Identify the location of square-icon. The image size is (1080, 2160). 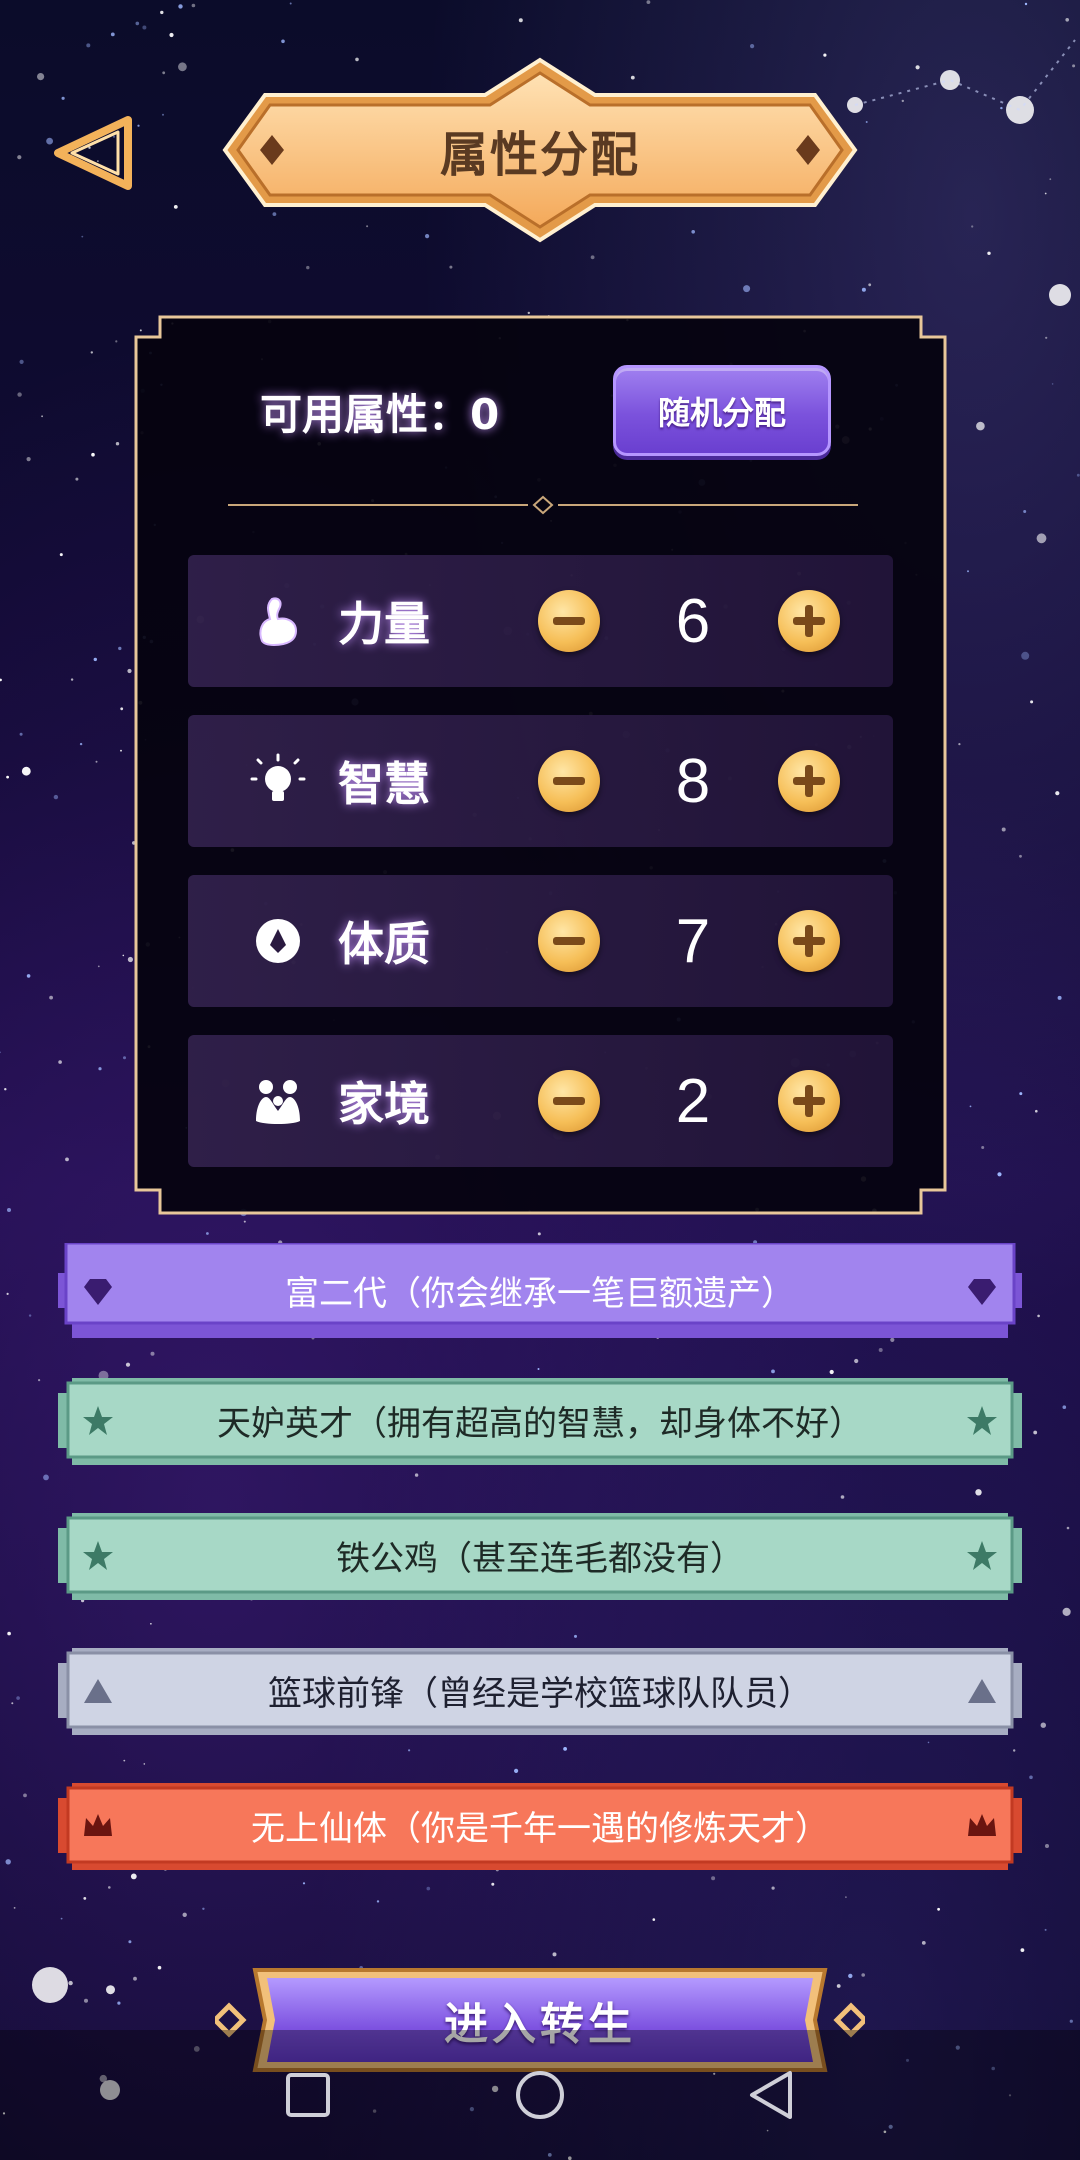
(308, 2095).